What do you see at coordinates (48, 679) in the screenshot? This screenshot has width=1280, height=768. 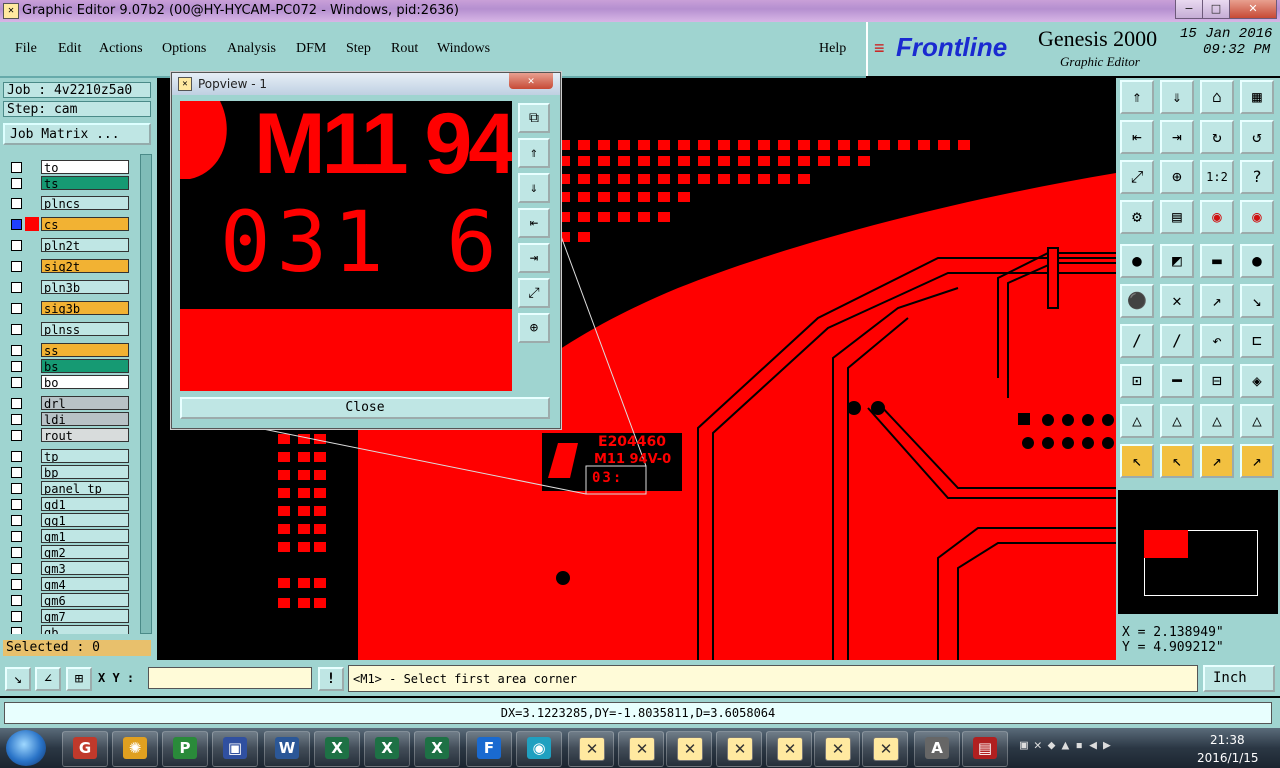 I see `angle-icon: ∠` at bounding box center [48, 679].